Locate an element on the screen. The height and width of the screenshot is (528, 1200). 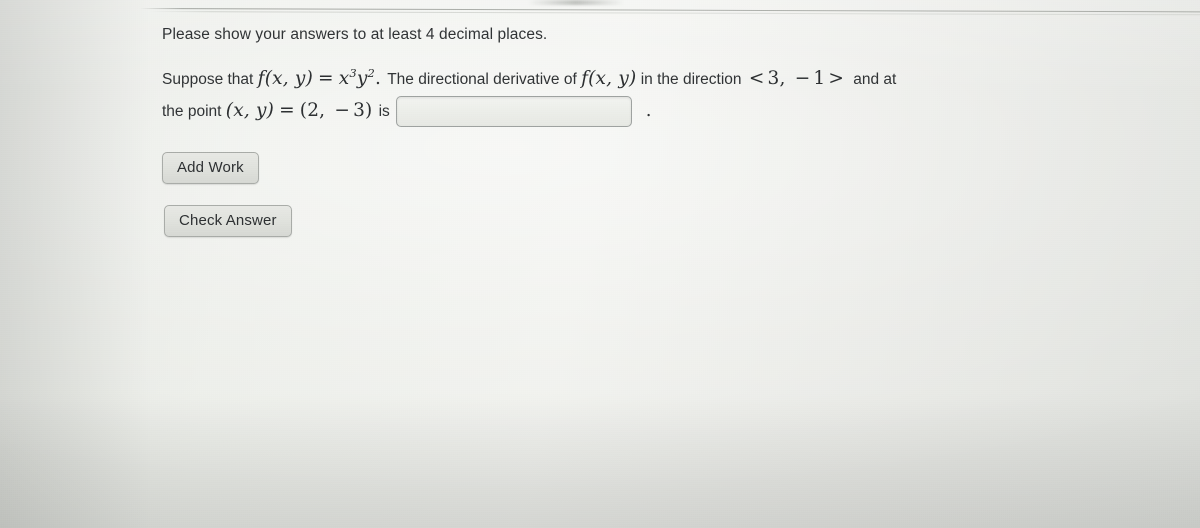
point-close-paren: ) is located at coordinates (369, 110).